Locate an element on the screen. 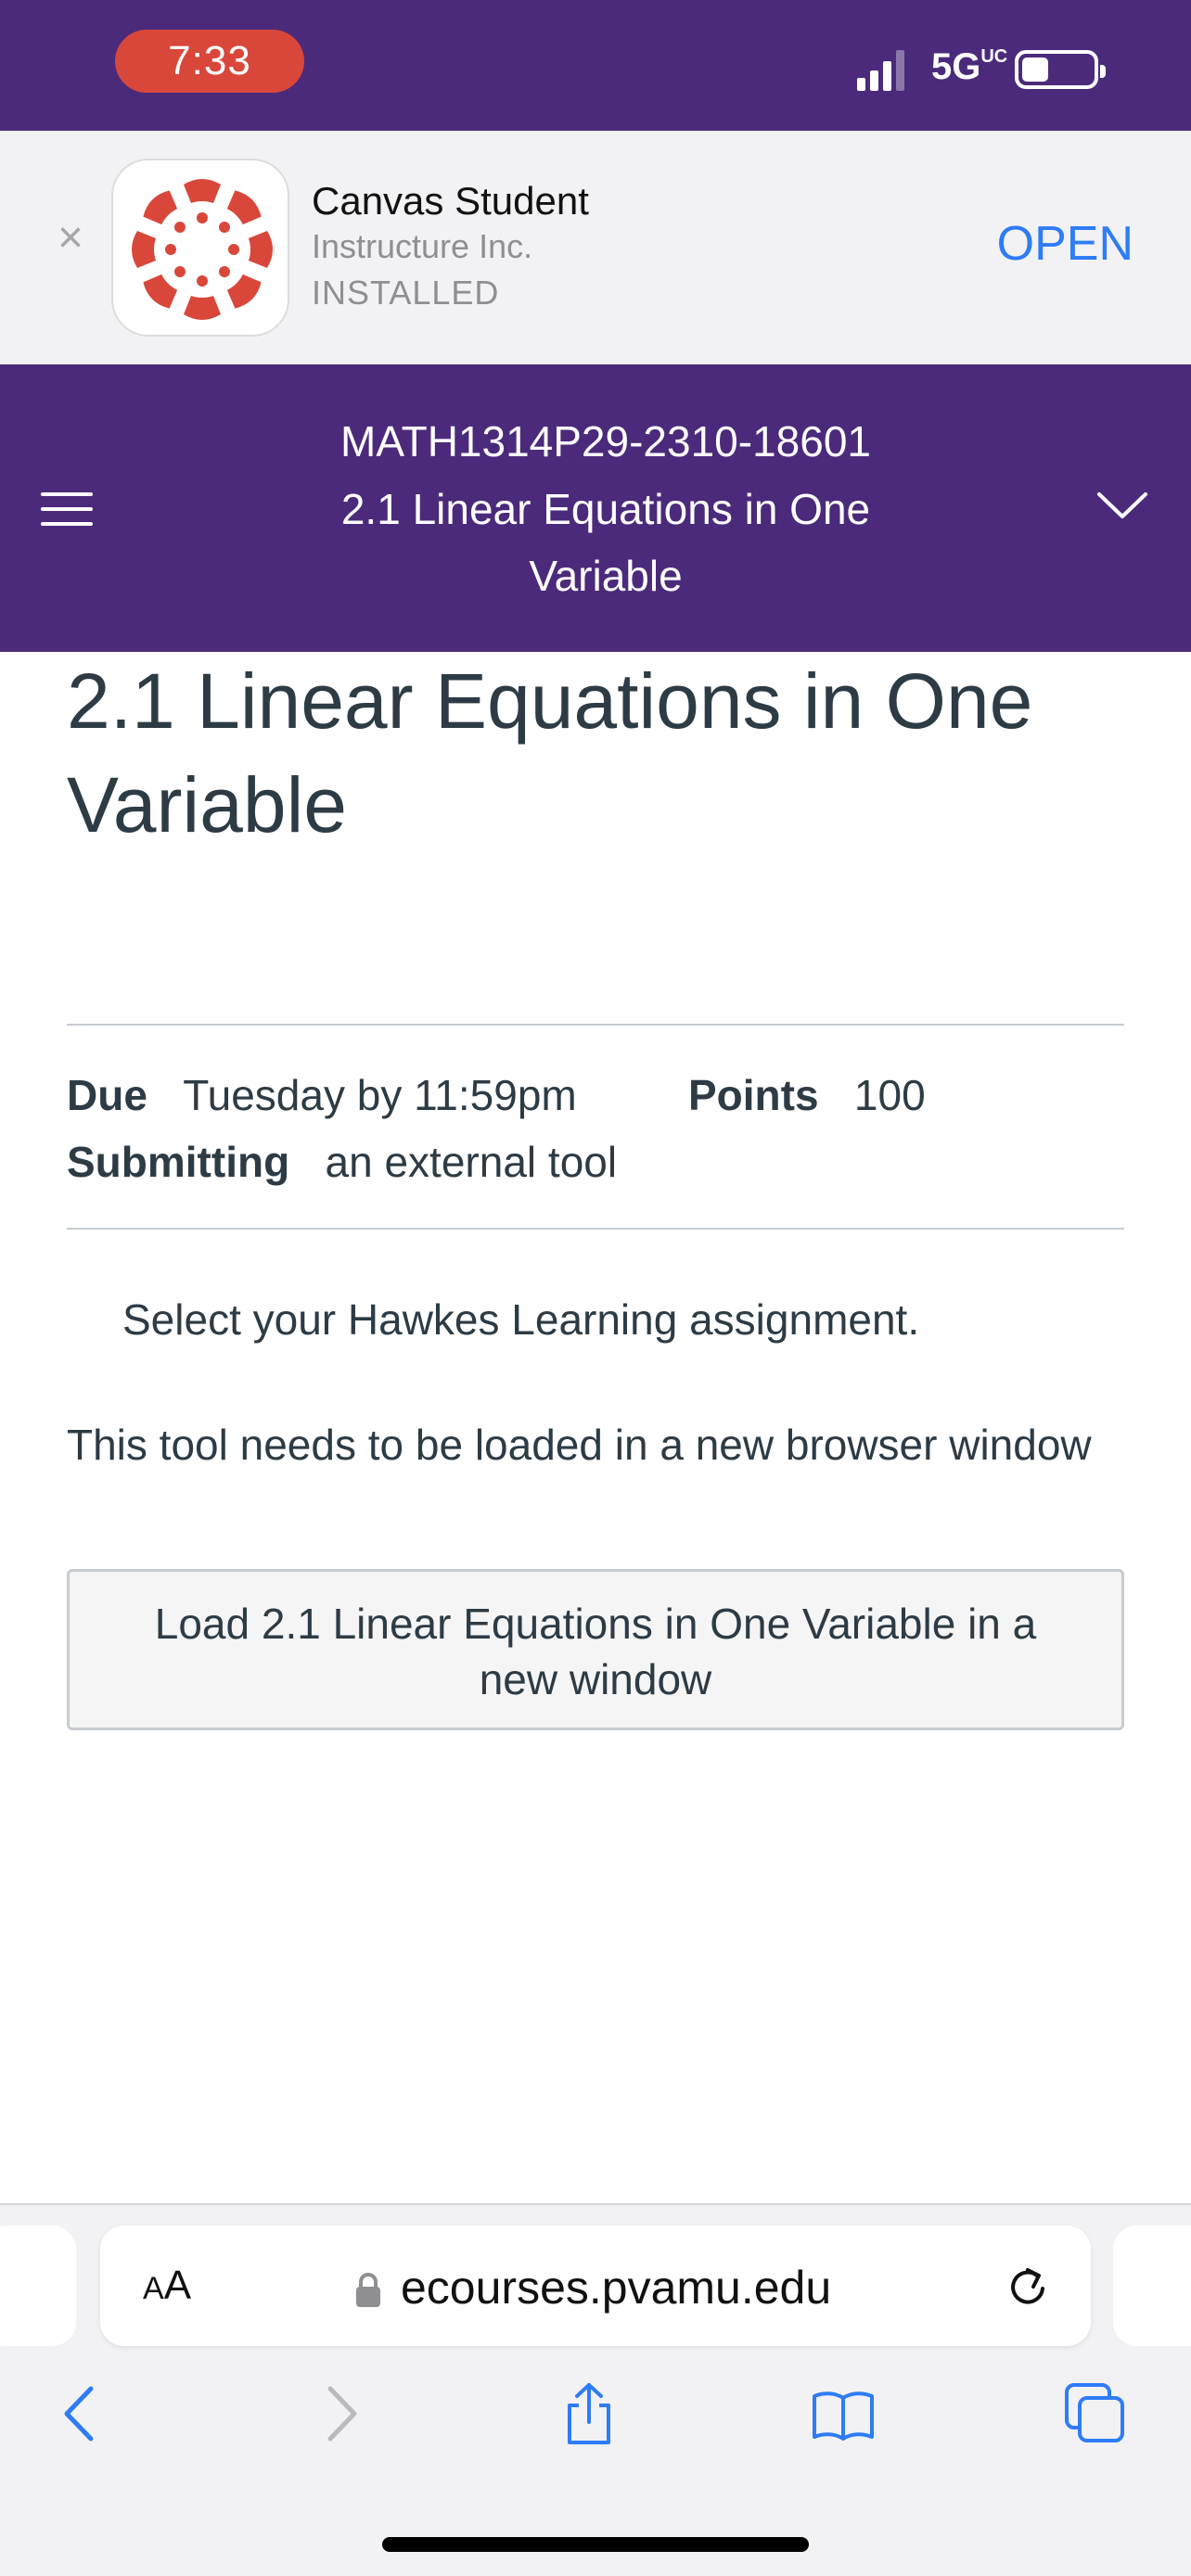 The height and width of the screenshot is (2576, 1191). canvas-app-icon is located at coordinates (200, 248).